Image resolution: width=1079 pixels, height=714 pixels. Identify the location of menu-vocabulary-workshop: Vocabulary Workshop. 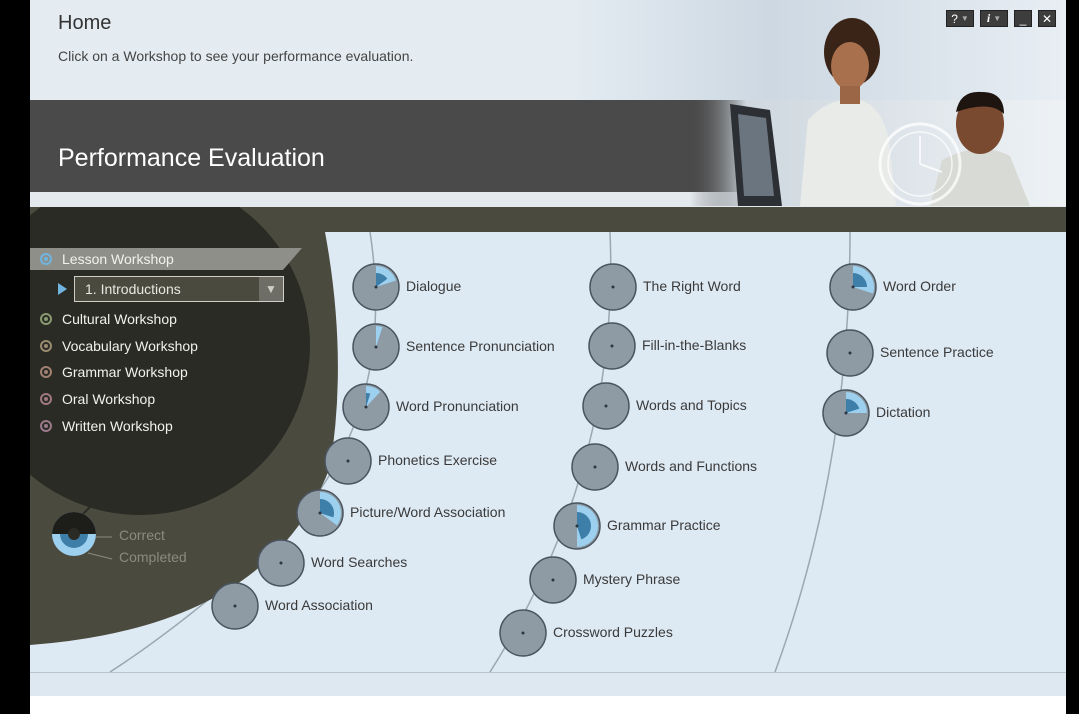
(118, 346).